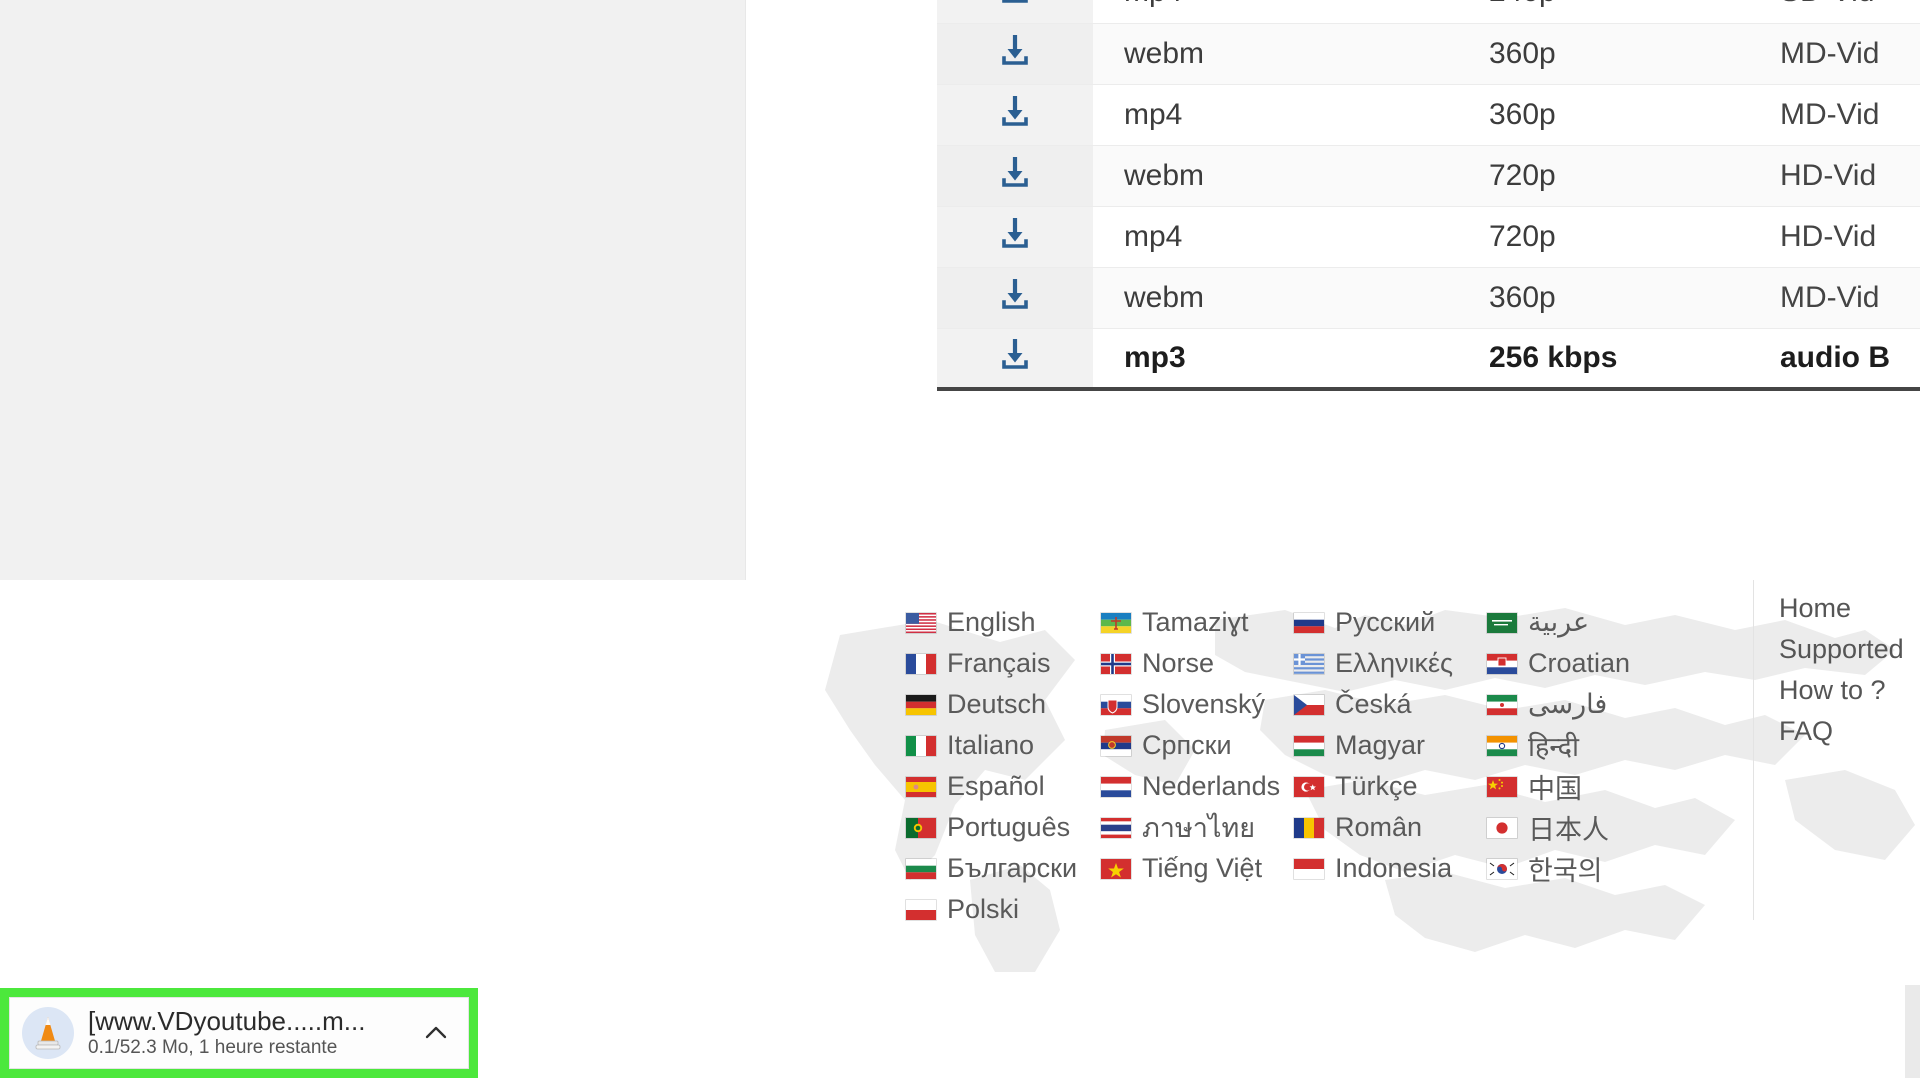  What do you see at coordinates (1502, 704) in the screenshot?
I see `flag-icon-ir` at bounding box center [1502, 704].